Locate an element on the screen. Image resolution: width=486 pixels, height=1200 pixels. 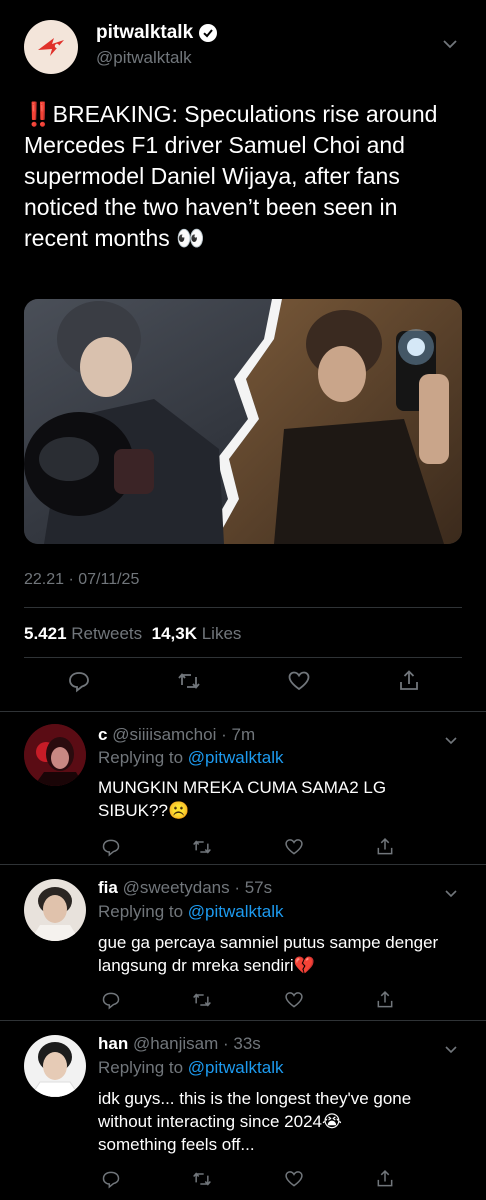
reply-author-handle: @siiiisamchoi is located at coordinates (164, 734).